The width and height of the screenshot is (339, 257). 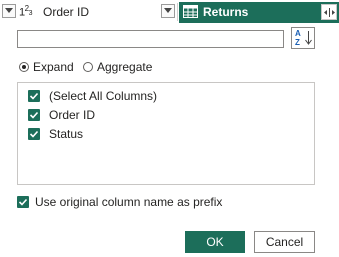 I want to click on column-header-order-id: 123 Order ID, so click(x=89, y=12).